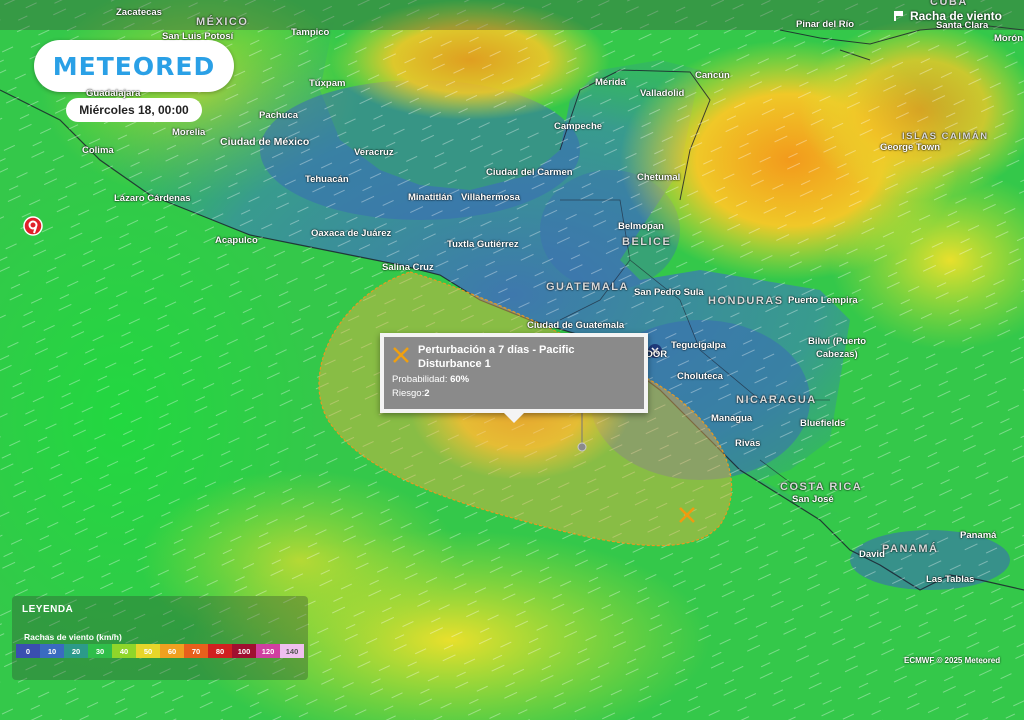 The image size is (1024, 720). What do you see at coordinates (268, 651) in the screenshot?
I see `legend-bin: 120` at bounding box center [268, 651].